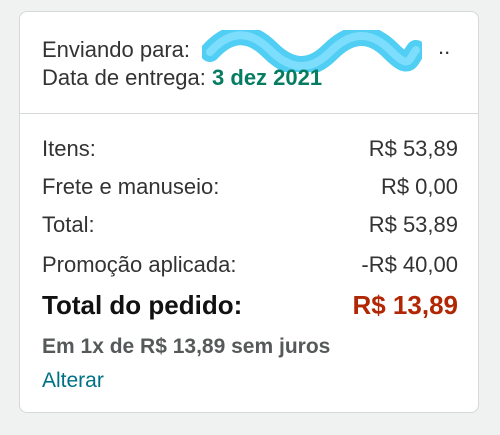 Image resolution: width=500 pixels, height=435 pixels. What do you see at coordinates (250, 187) in the screenshot?
I see `summary-row-shipping: Frete e manuseio: R$ 0,00` at bounding box center [250, 187].